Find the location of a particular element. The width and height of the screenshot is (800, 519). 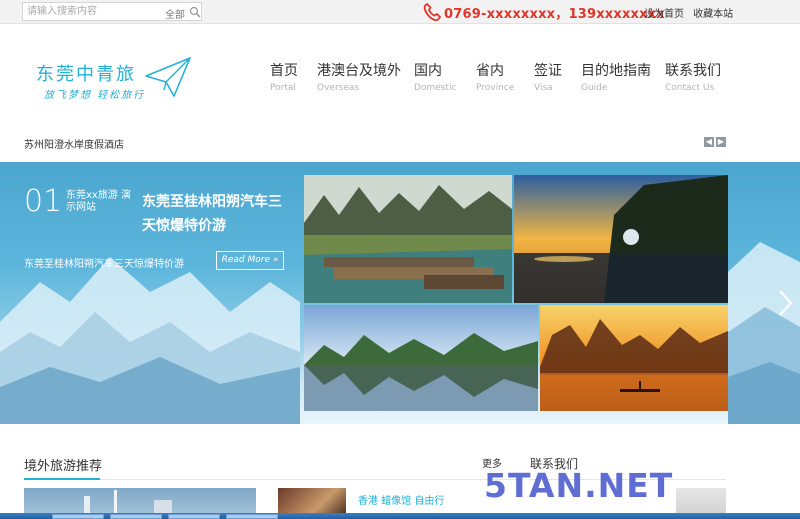

nav-label: 首页 is located at coordinates (284, 71).